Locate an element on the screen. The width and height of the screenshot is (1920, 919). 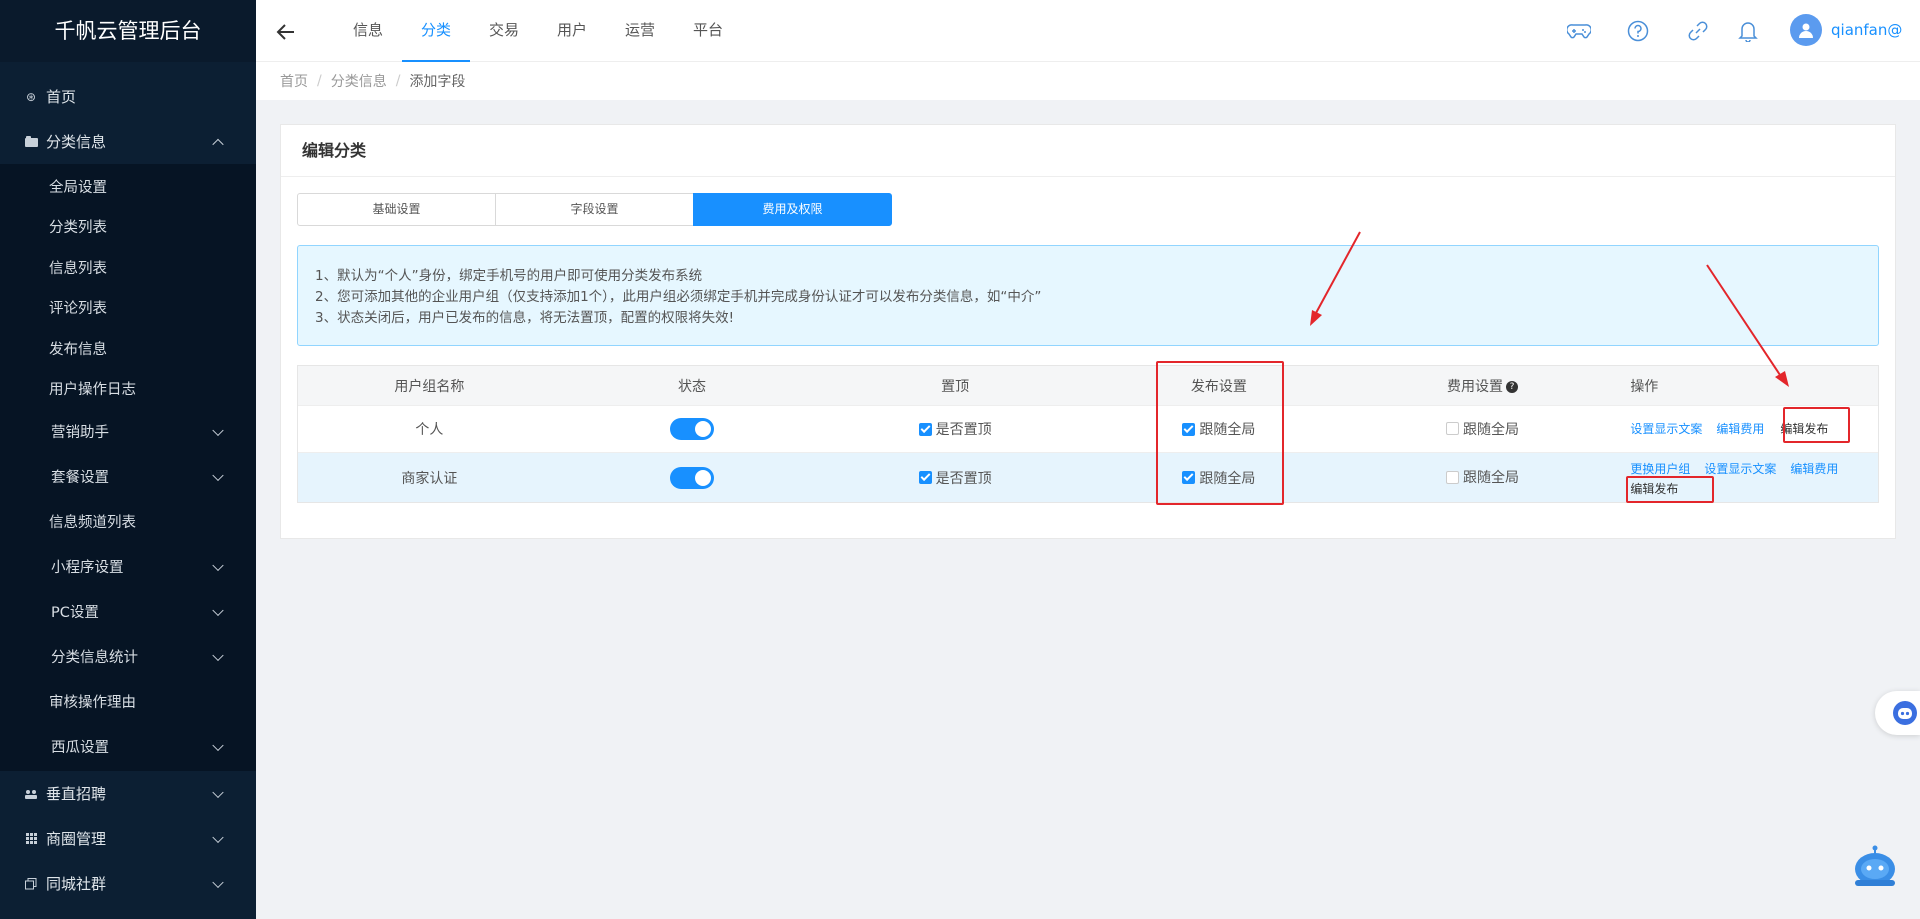
breadcrumb-home: 首页 is located at coordinates (294, 81).